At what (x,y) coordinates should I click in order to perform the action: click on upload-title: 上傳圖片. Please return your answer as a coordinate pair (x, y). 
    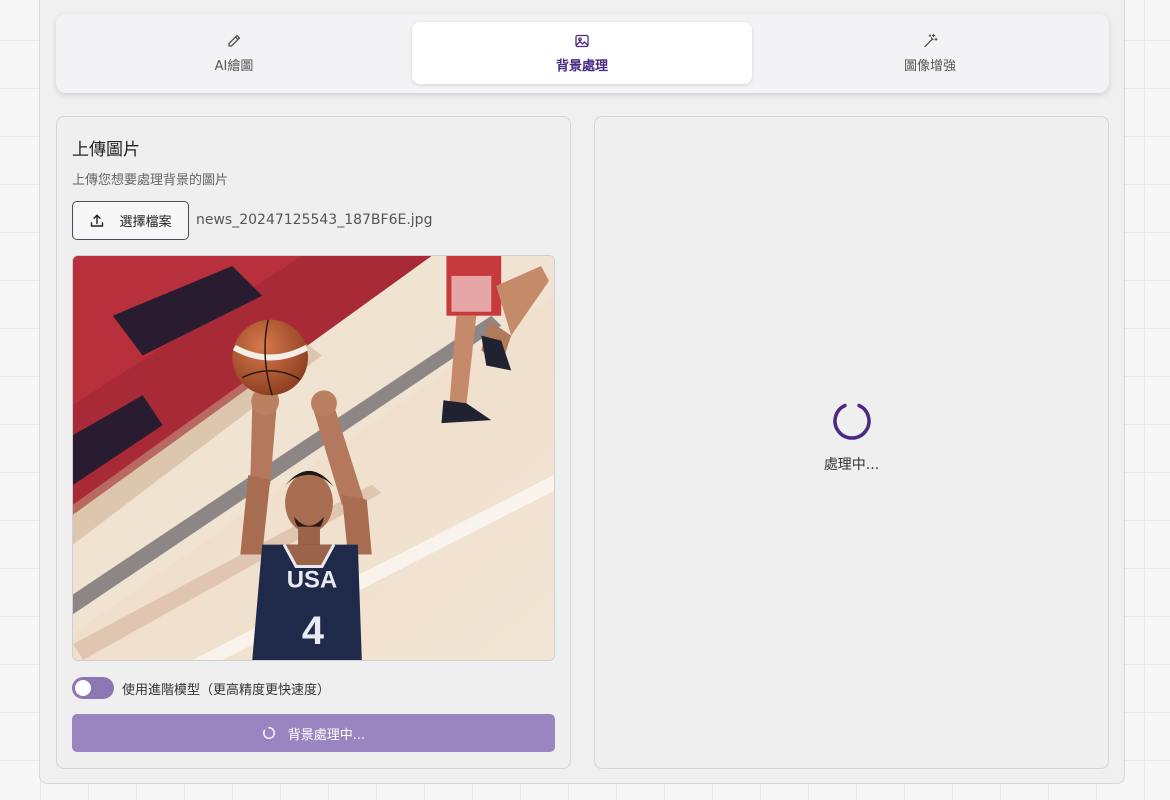
    Looking at the image, I should click on (106, 150).